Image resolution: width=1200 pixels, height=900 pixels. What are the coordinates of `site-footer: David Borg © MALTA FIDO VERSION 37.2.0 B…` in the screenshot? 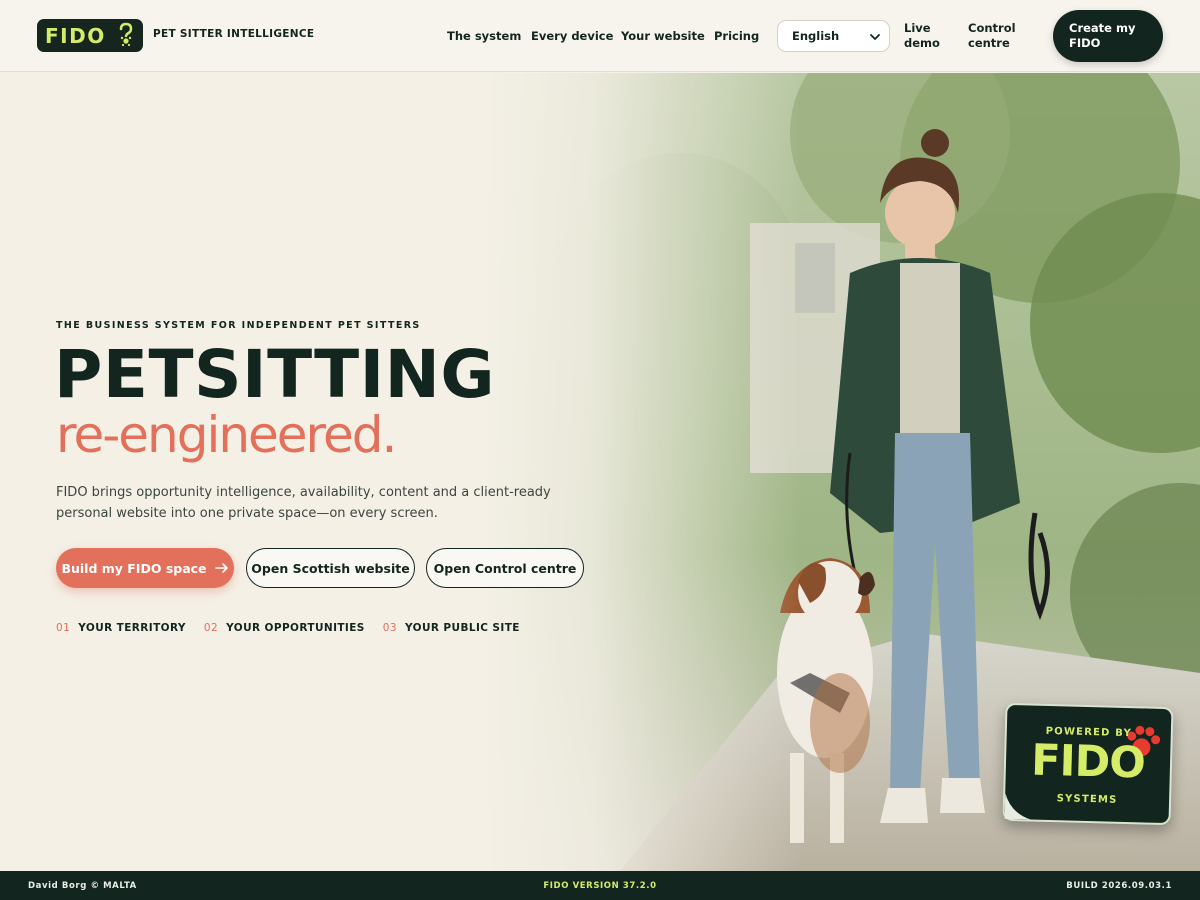 It's located at (600, 885).